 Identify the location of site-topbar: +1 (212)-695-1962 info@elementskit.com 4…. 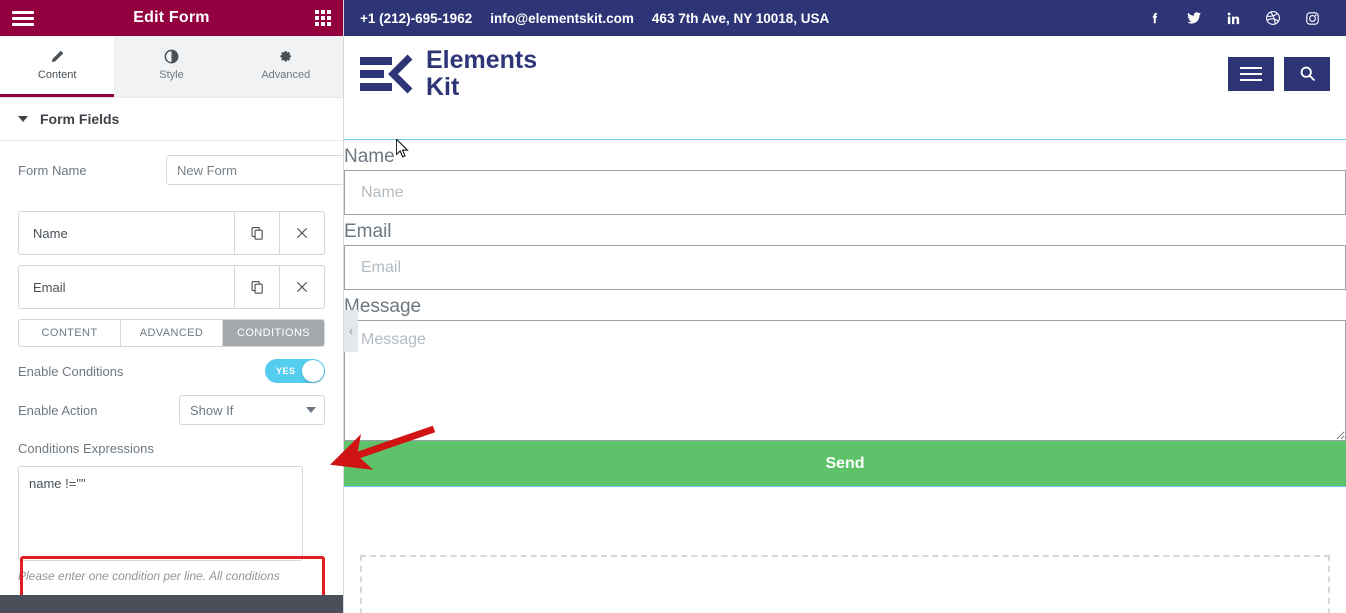
(845, 18).